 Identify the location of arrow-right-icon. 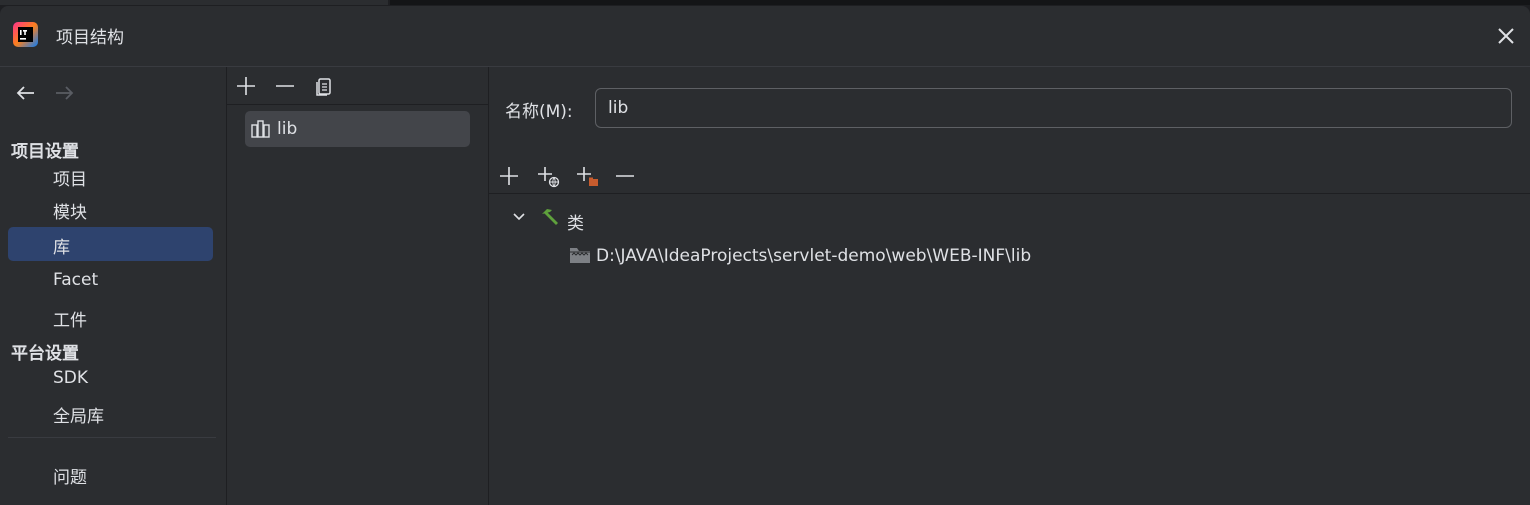
(64, 93).